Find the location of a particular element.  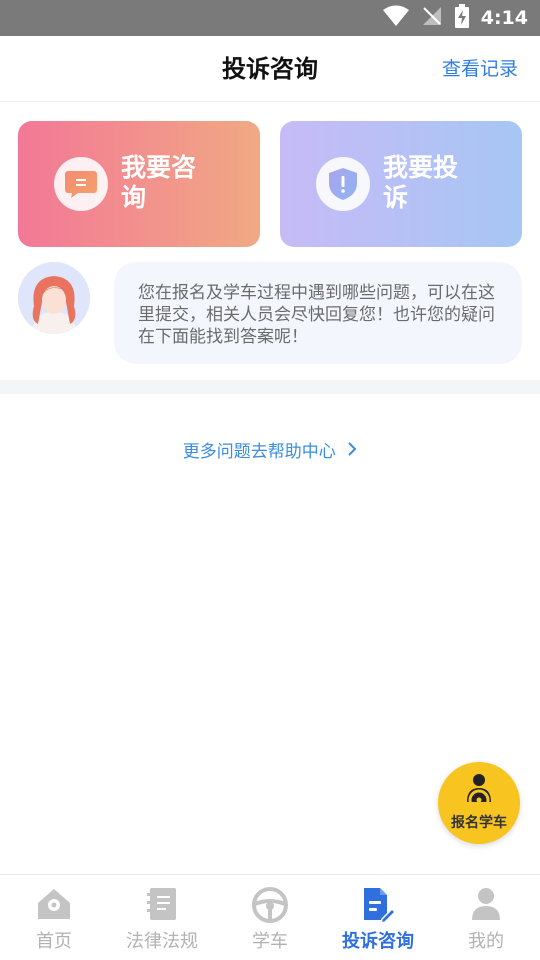

chat-bubble-icon is located at coordinates (81, 184).